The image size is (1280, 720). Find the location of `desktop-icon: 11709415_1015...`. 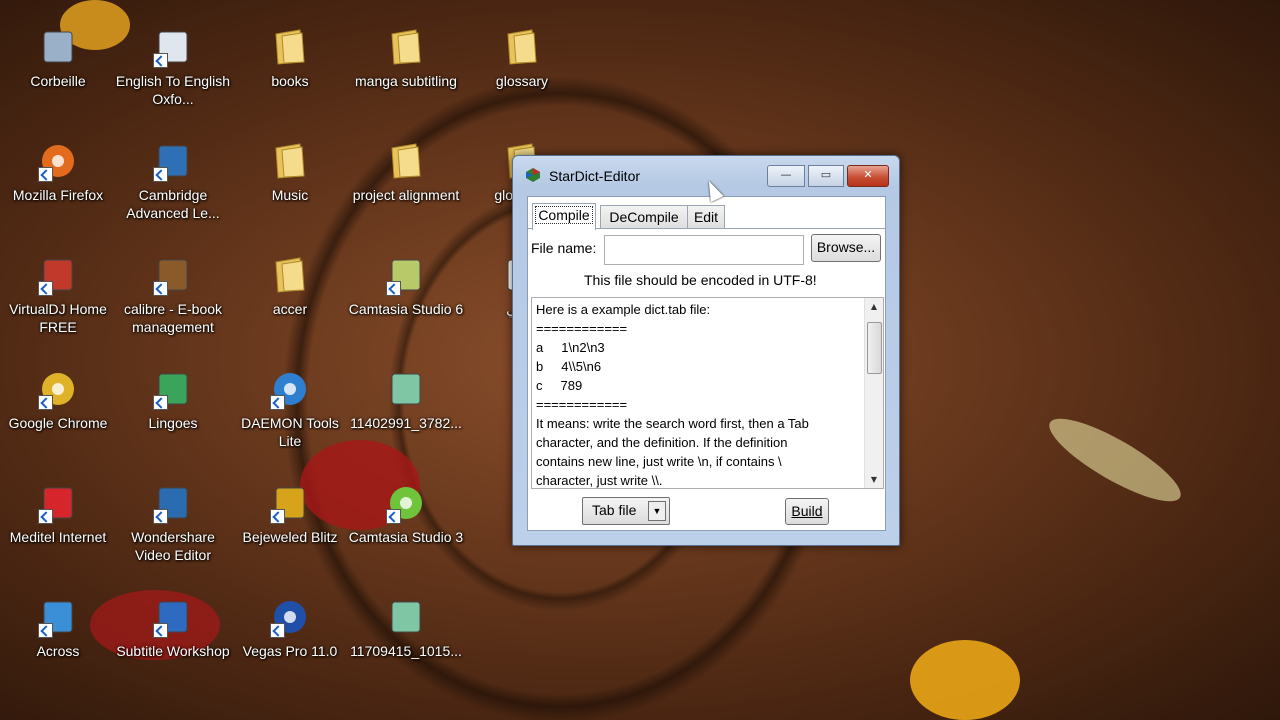

desktop-icon: 11709415_1015... is located at coordinates (406, 624).